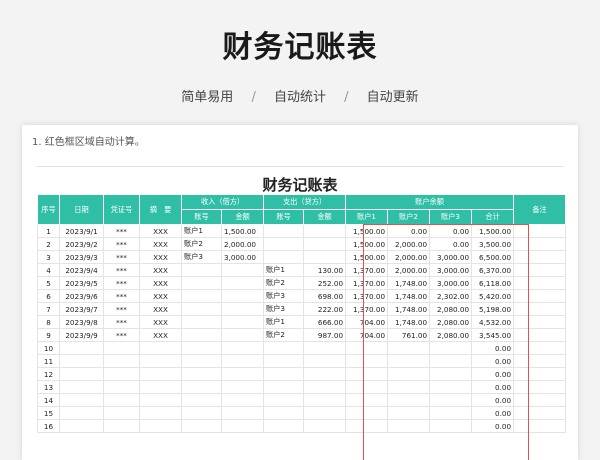  What do you see at coordinates (81, 283) in the screenshot?
I see `cell-date: 2023/9/5` at bounding box center [81, 283].